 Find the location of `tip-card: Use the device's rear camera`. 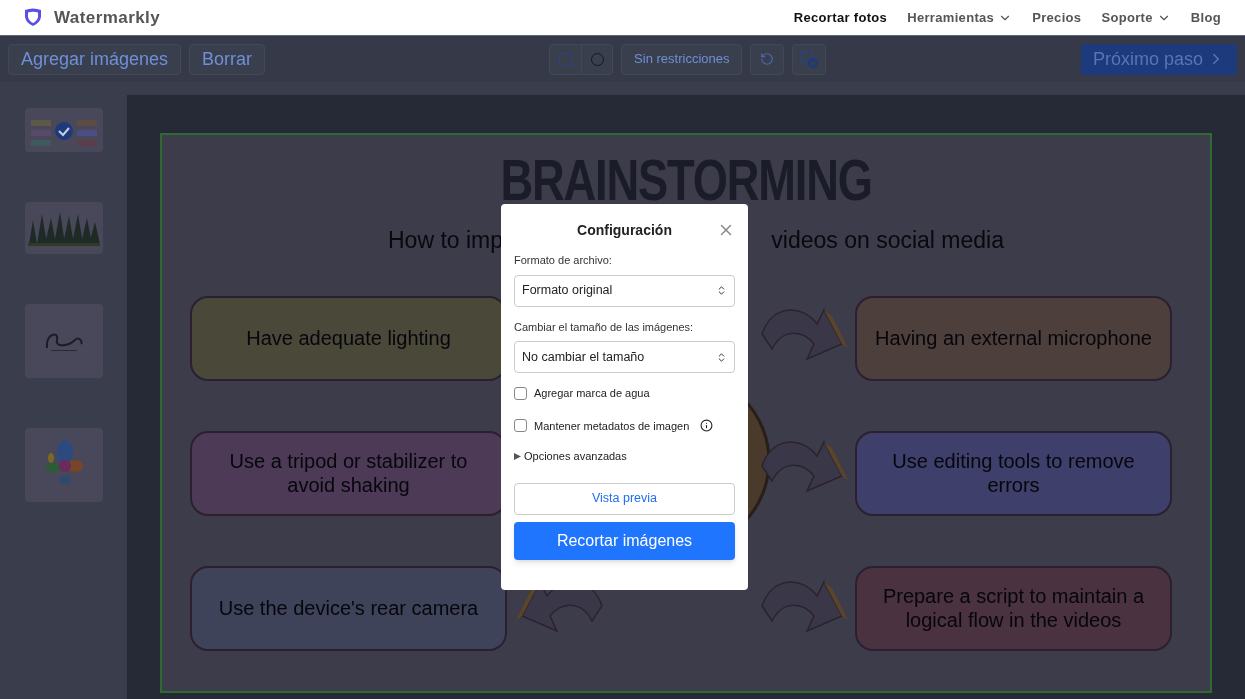

tip-card: Use the device's rear camera is located at coordinates (348, 608).